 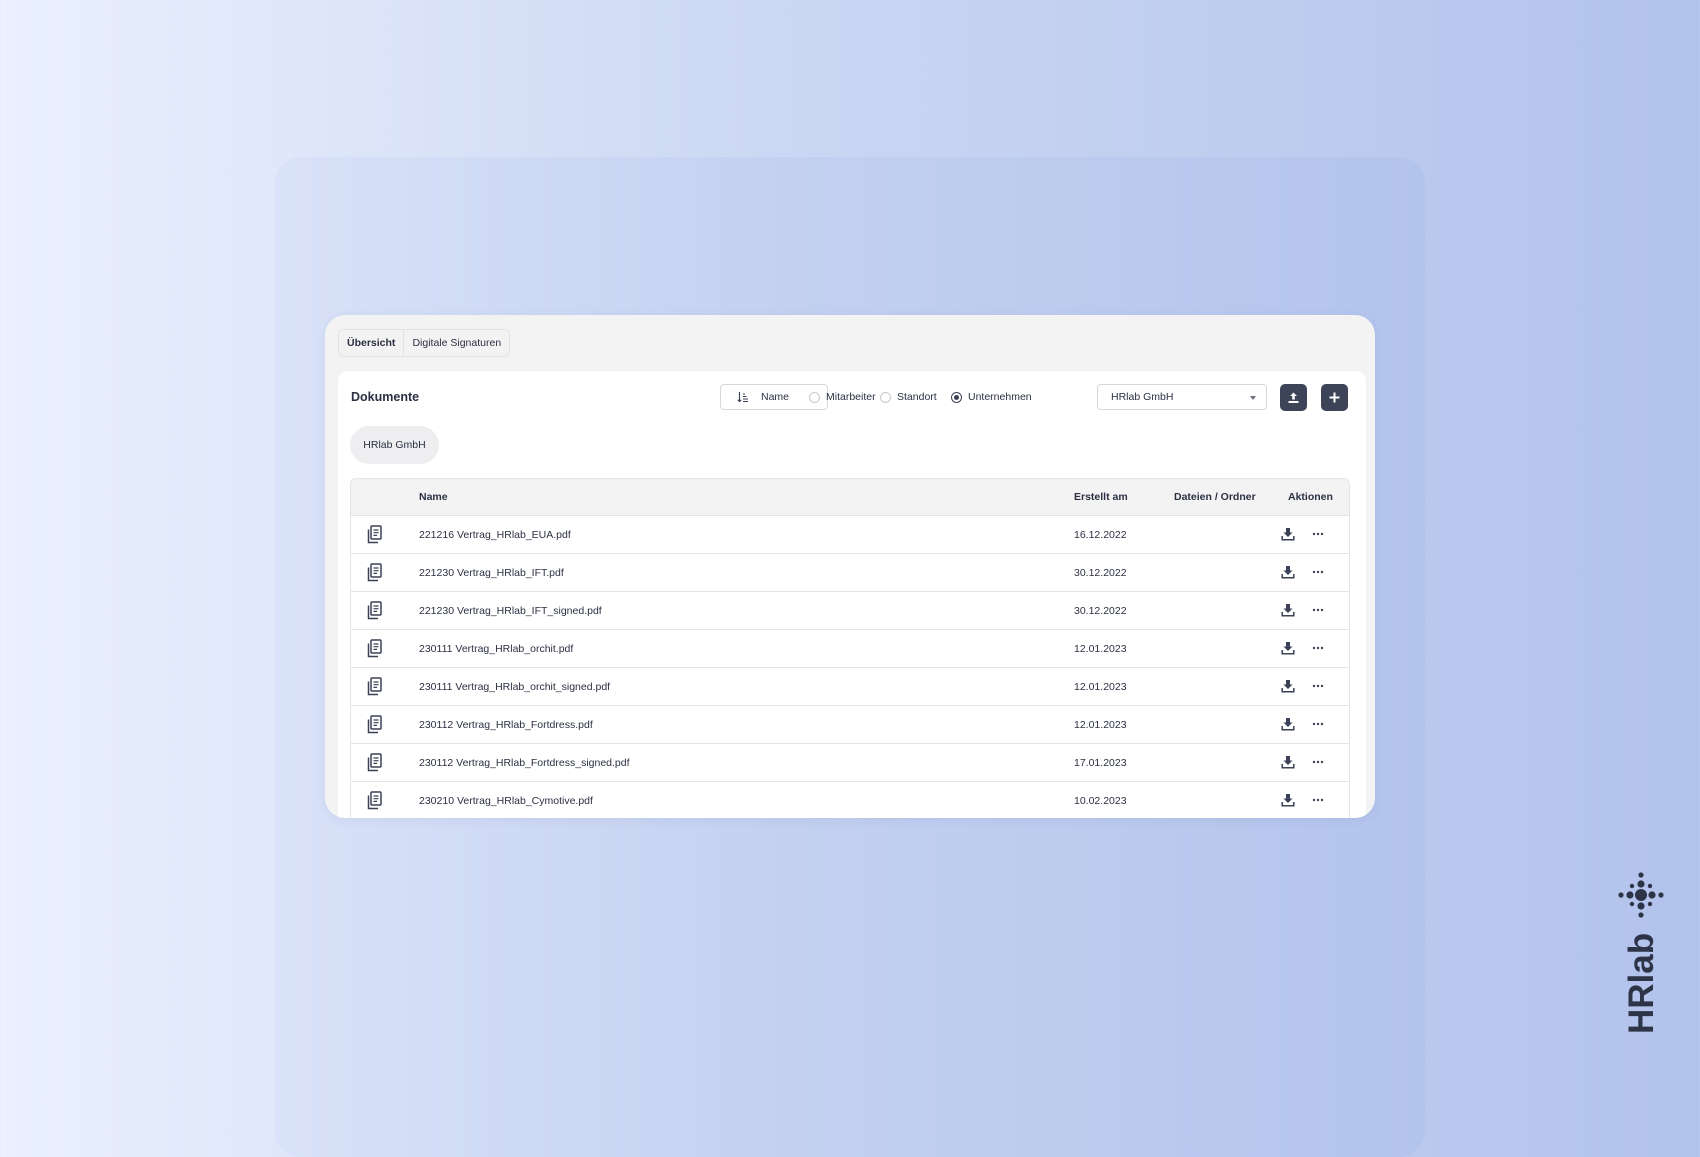 What do you see at coordinates (506, 725) in the screenshot?
I see `document-name: 230112 Vertrag_HRlab_Fortdress.pdf` at bounding box center [506, 725].